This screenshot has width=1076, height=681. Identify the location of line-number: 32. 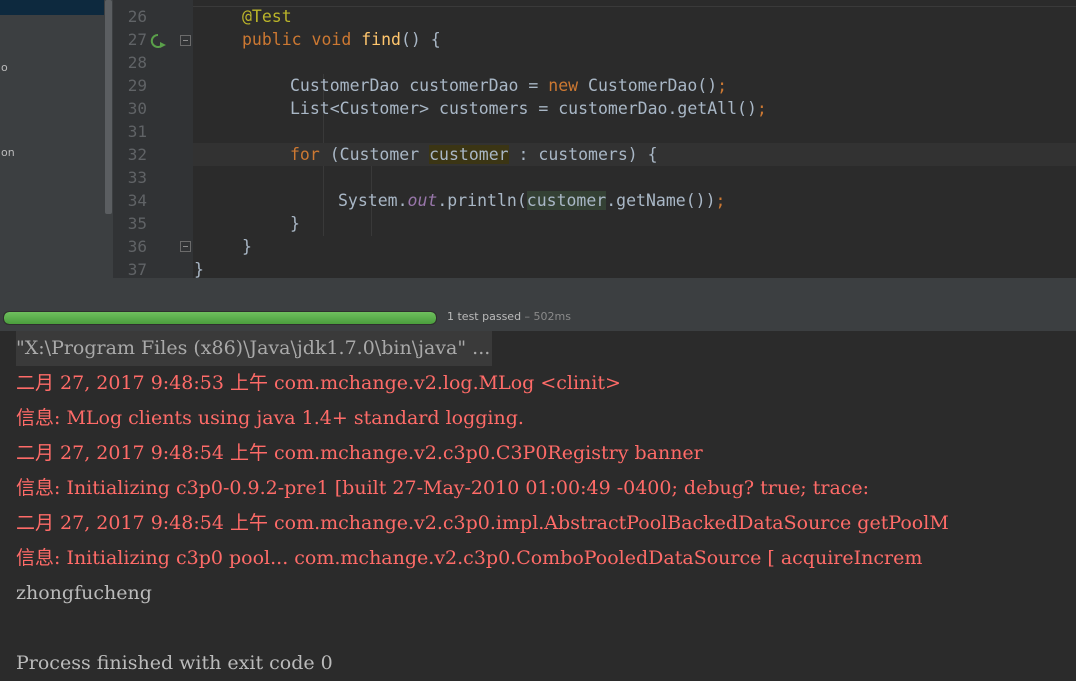
(137, 154).